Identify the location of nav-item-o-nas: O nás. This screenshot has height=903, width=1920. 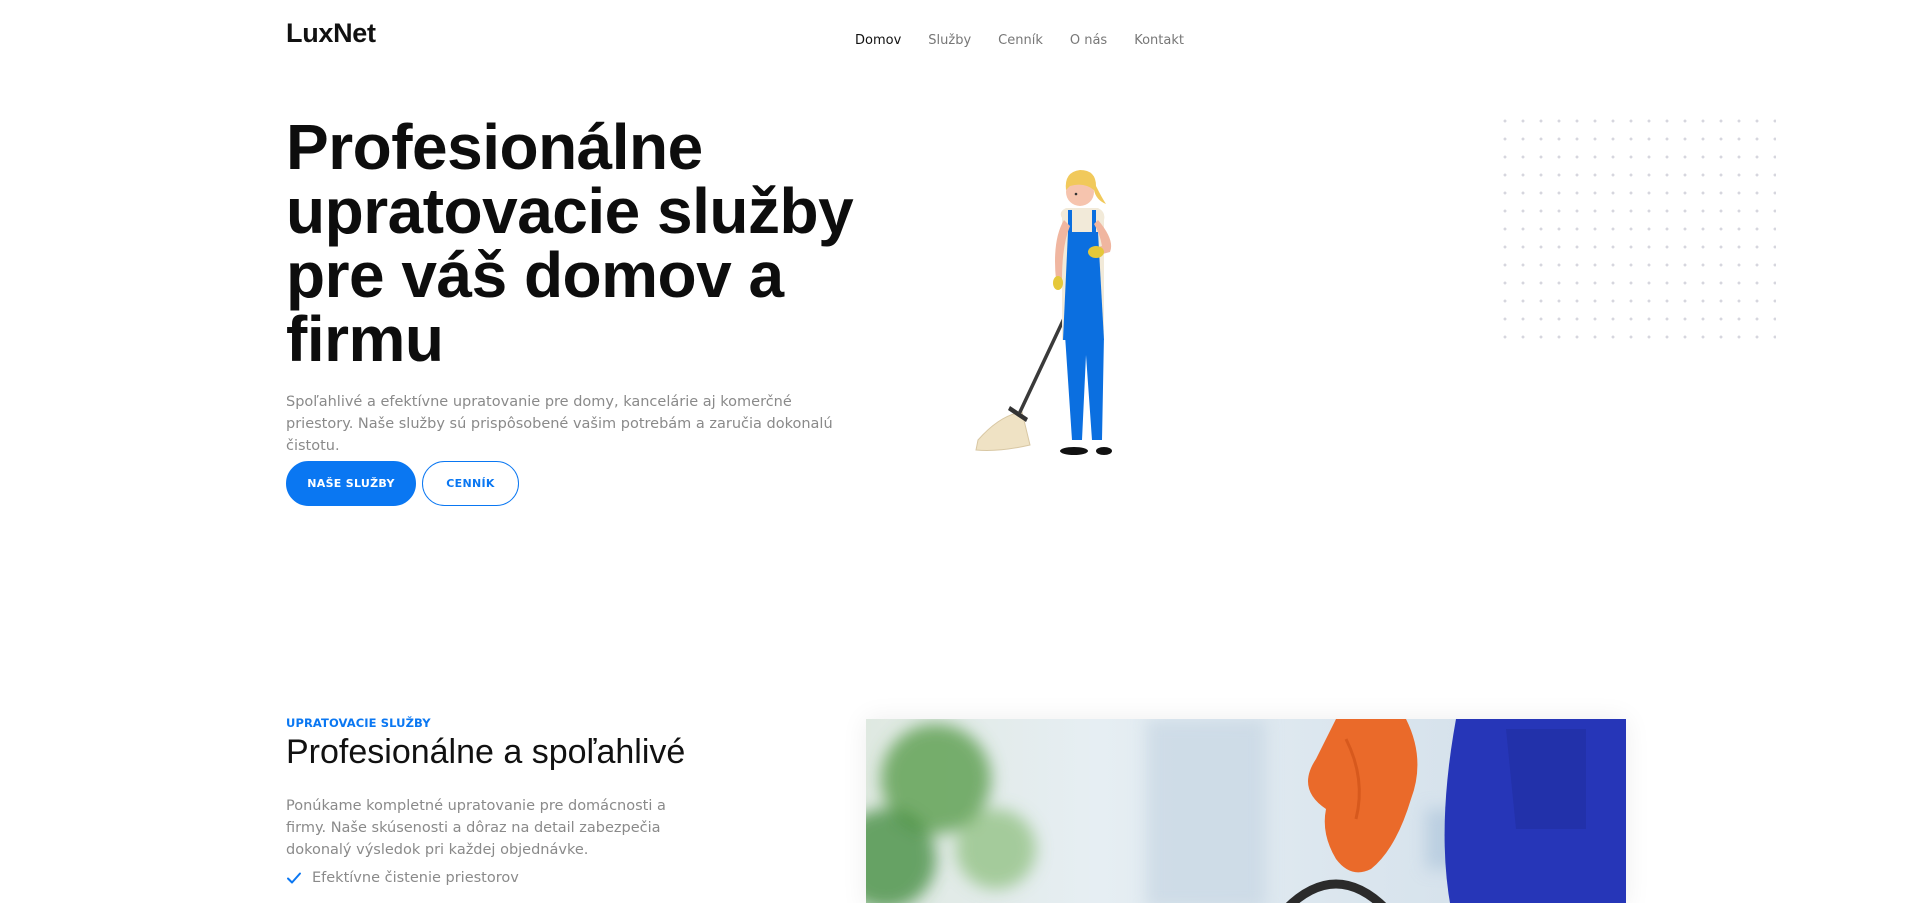
(1088, 40).